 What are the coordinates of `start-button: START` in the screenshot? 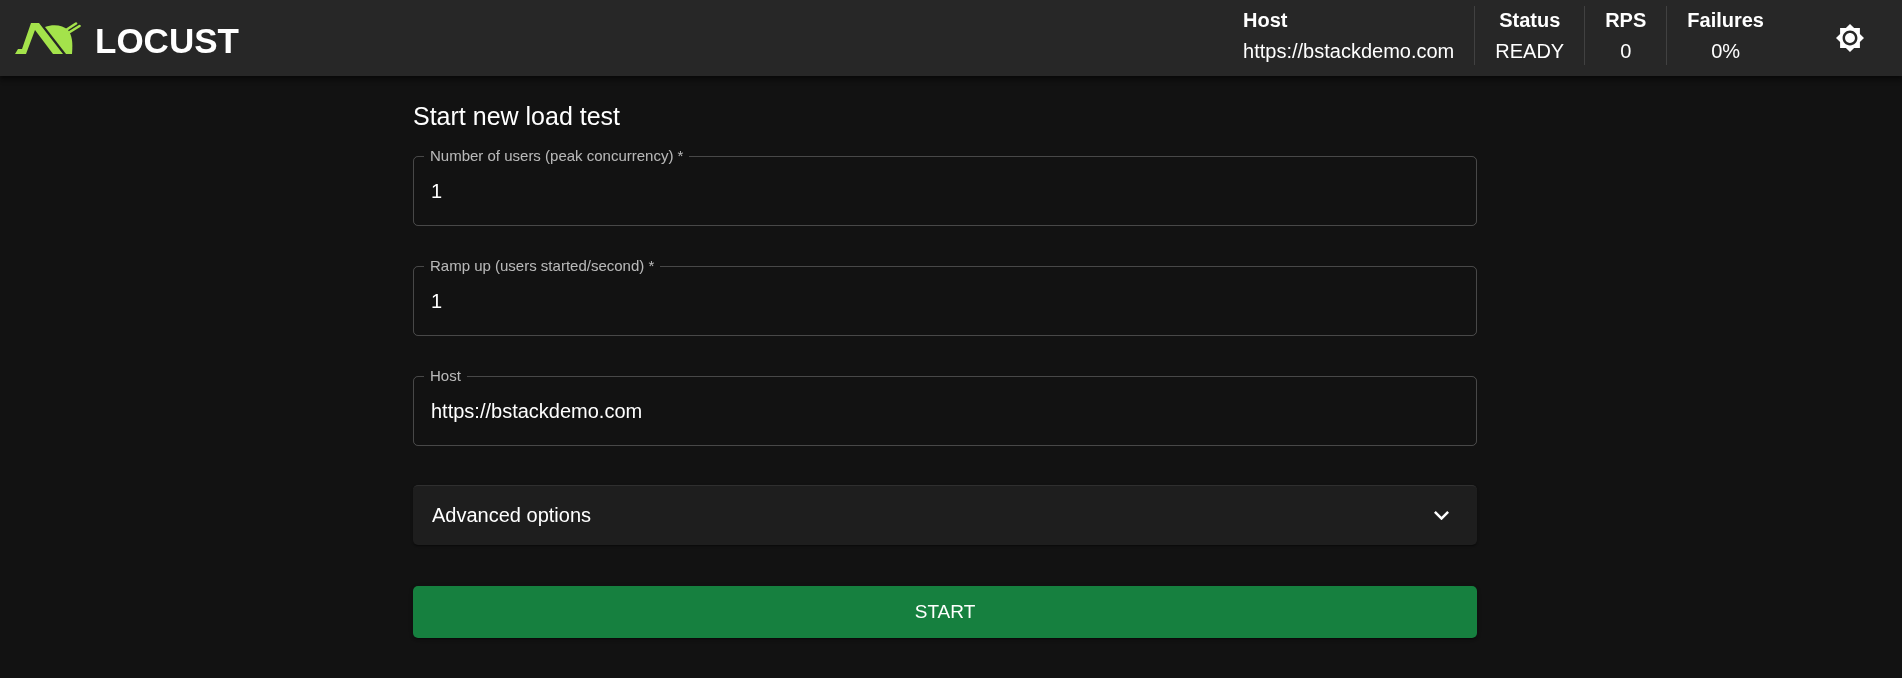 It's located at (945, 612).